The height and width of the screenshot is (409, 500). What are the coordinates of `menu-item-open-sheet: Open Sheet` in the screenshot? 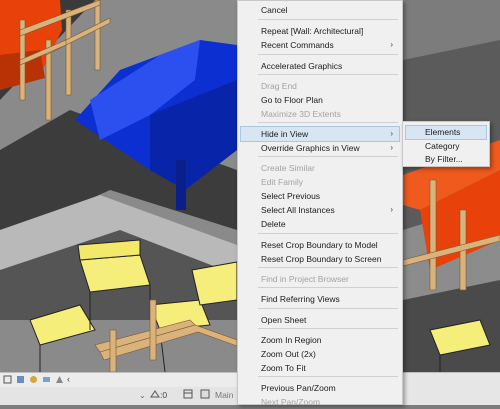 It's located at (320, 320).